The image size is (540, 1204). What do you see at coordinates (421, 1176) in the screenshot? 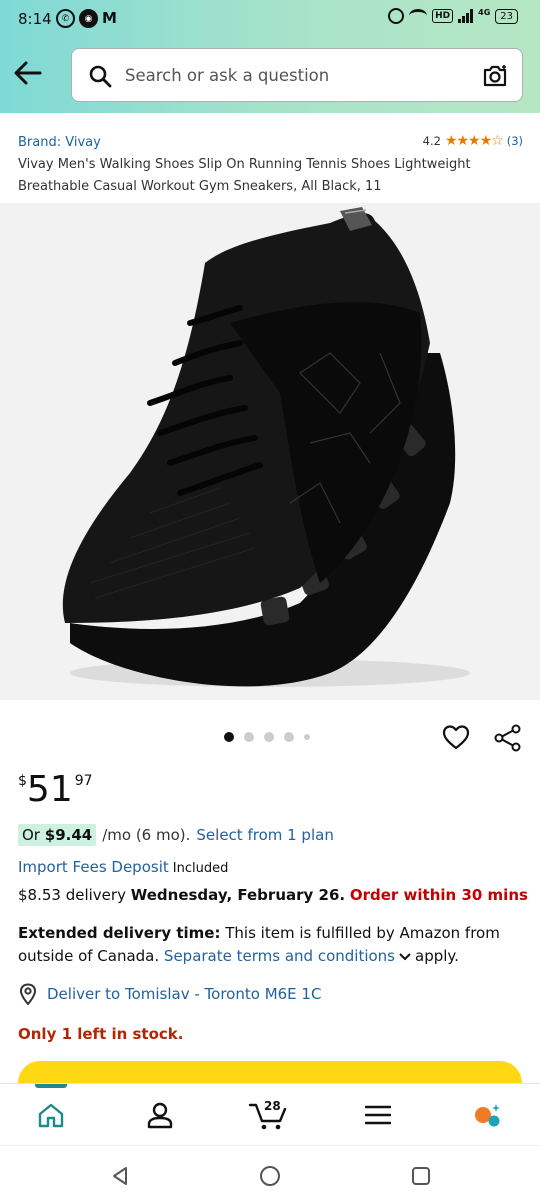
I see `system-recents-icon` at bounding box center [421, 1176].